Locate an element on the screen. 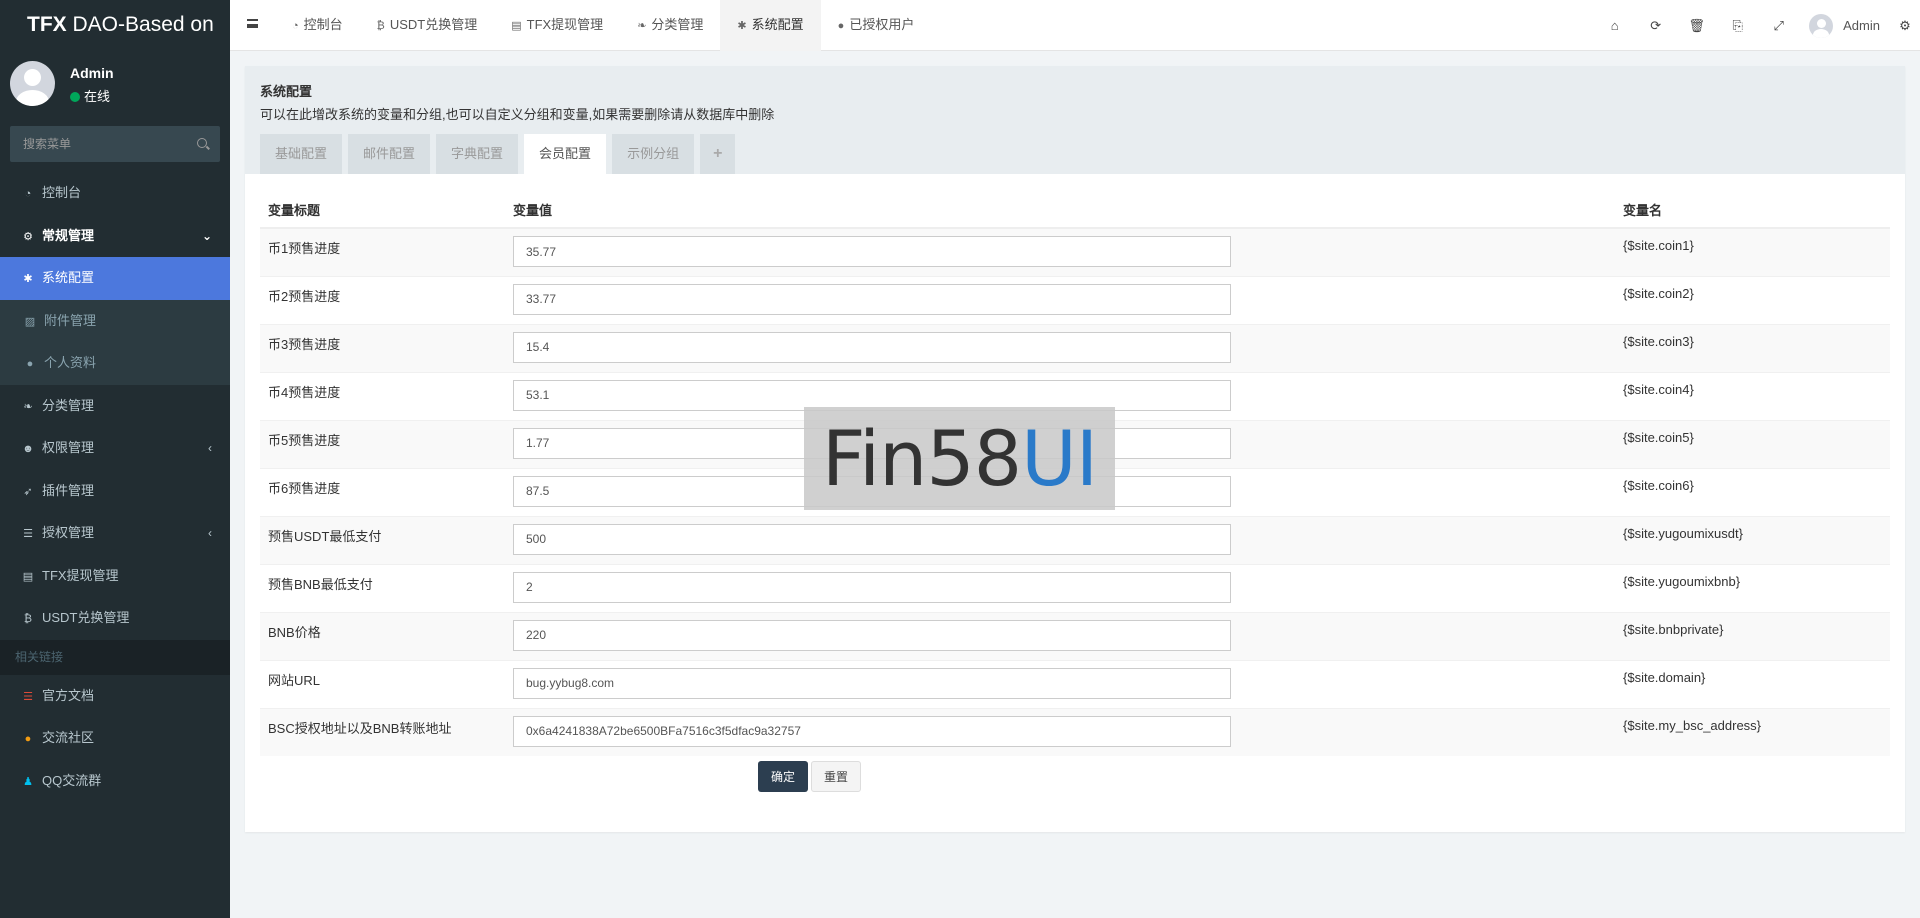 This screenshot has width=1920, height=918. row-variable-name: {$site.bnbprivate} is located at coordinates (1752, 635).